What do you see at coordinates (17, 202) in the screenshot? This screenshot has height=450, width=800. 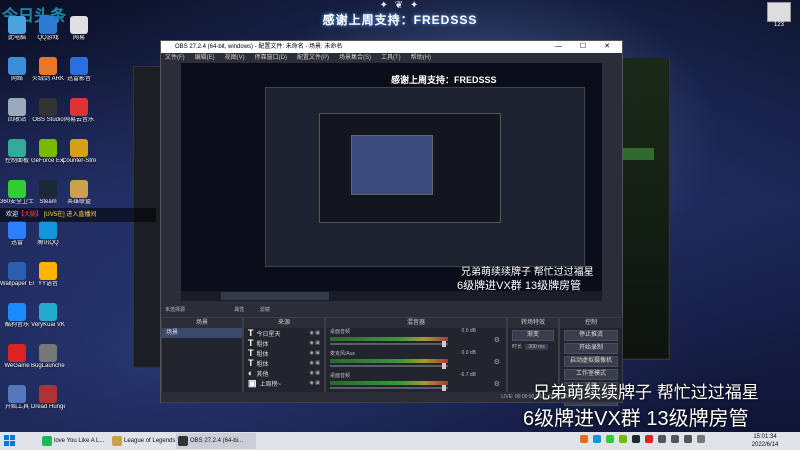 I see `desktop-icon-label: 360安全卫士` at bounding box center [17, 202].